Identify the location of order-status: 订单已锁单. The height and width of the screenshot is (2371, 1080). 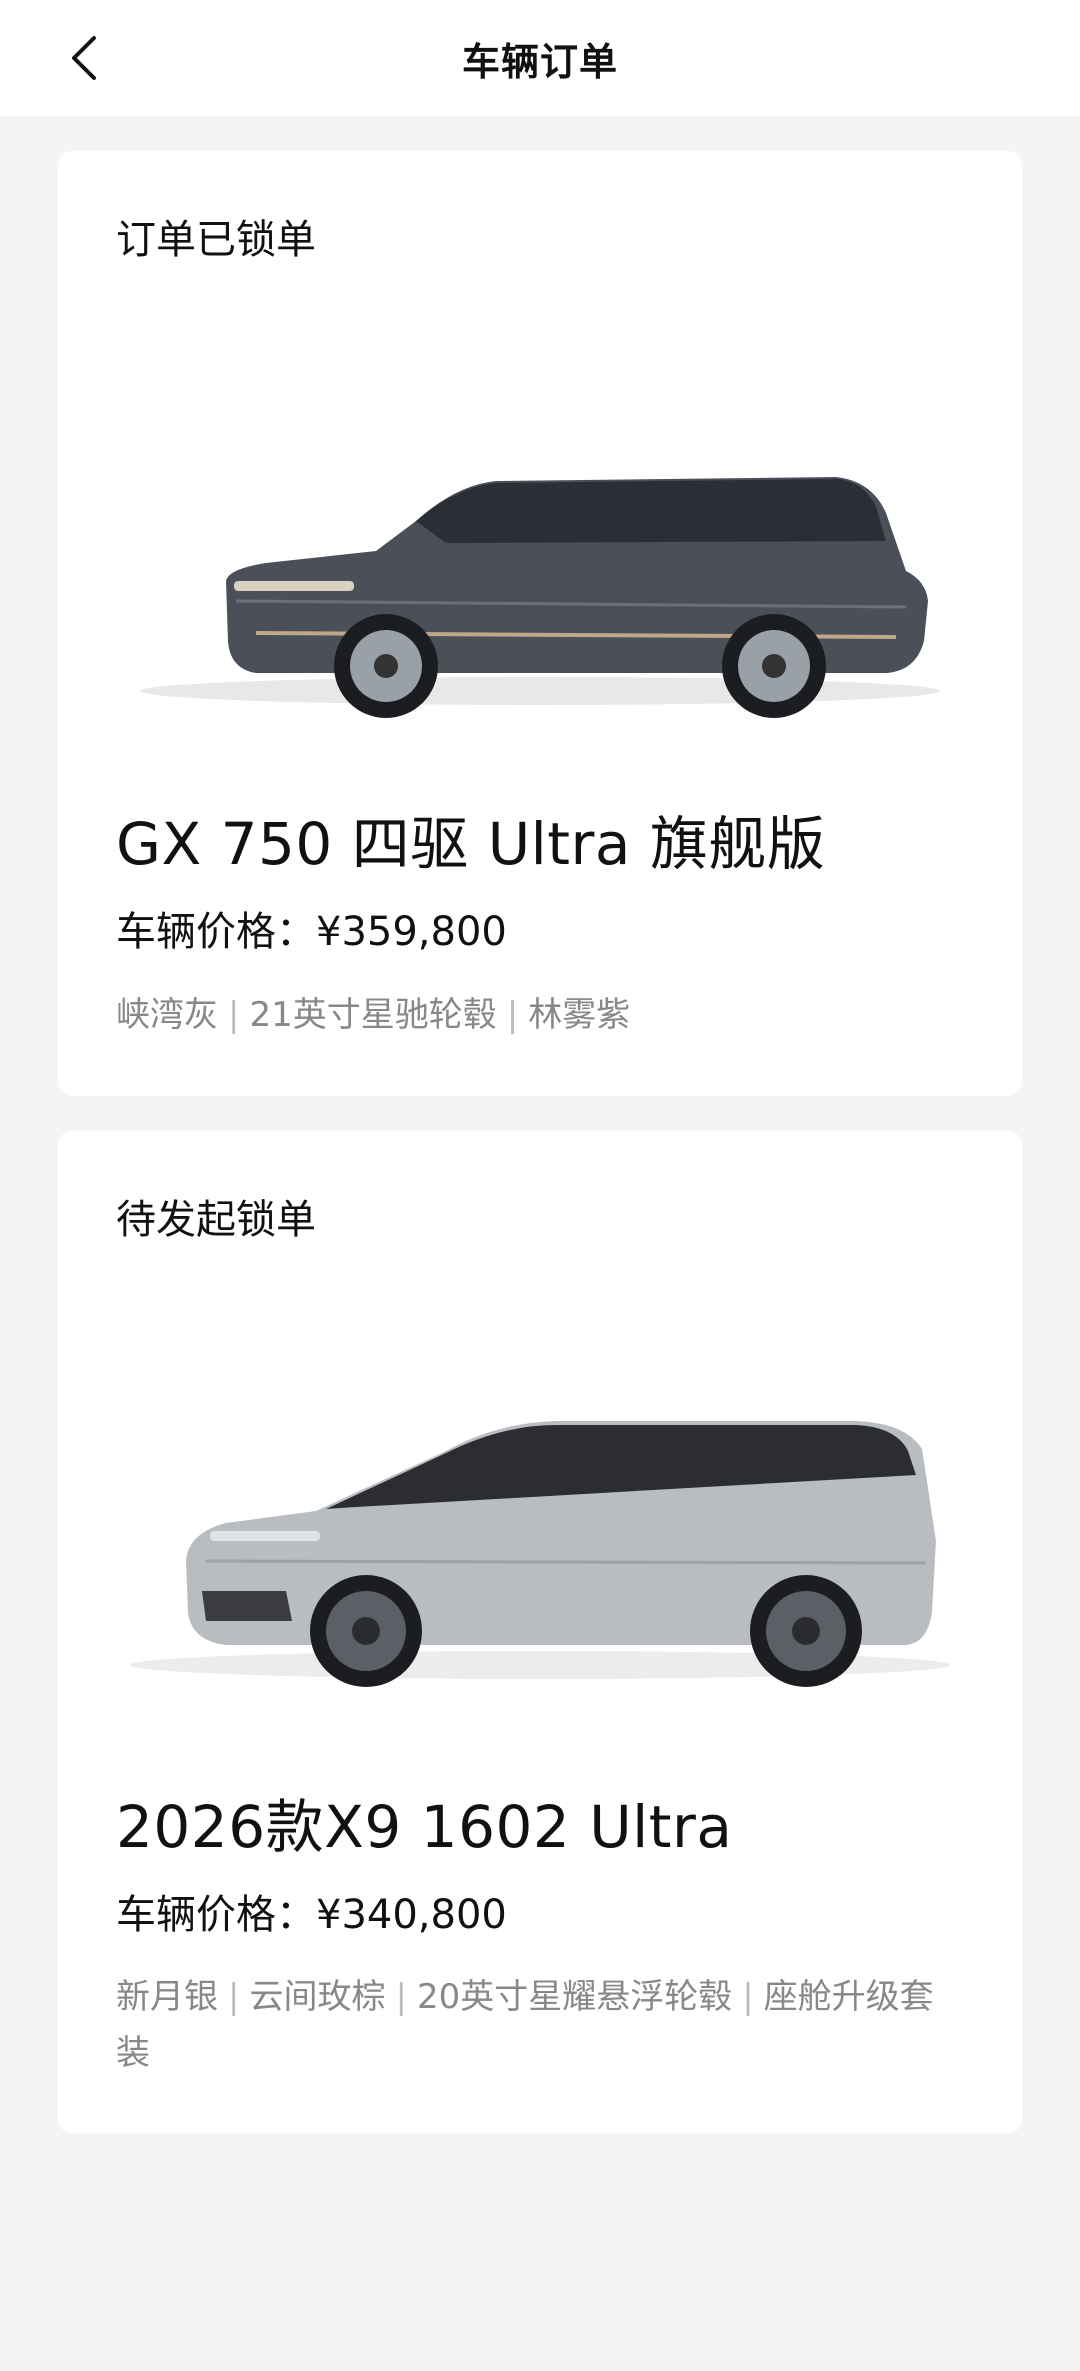
(216, 240).